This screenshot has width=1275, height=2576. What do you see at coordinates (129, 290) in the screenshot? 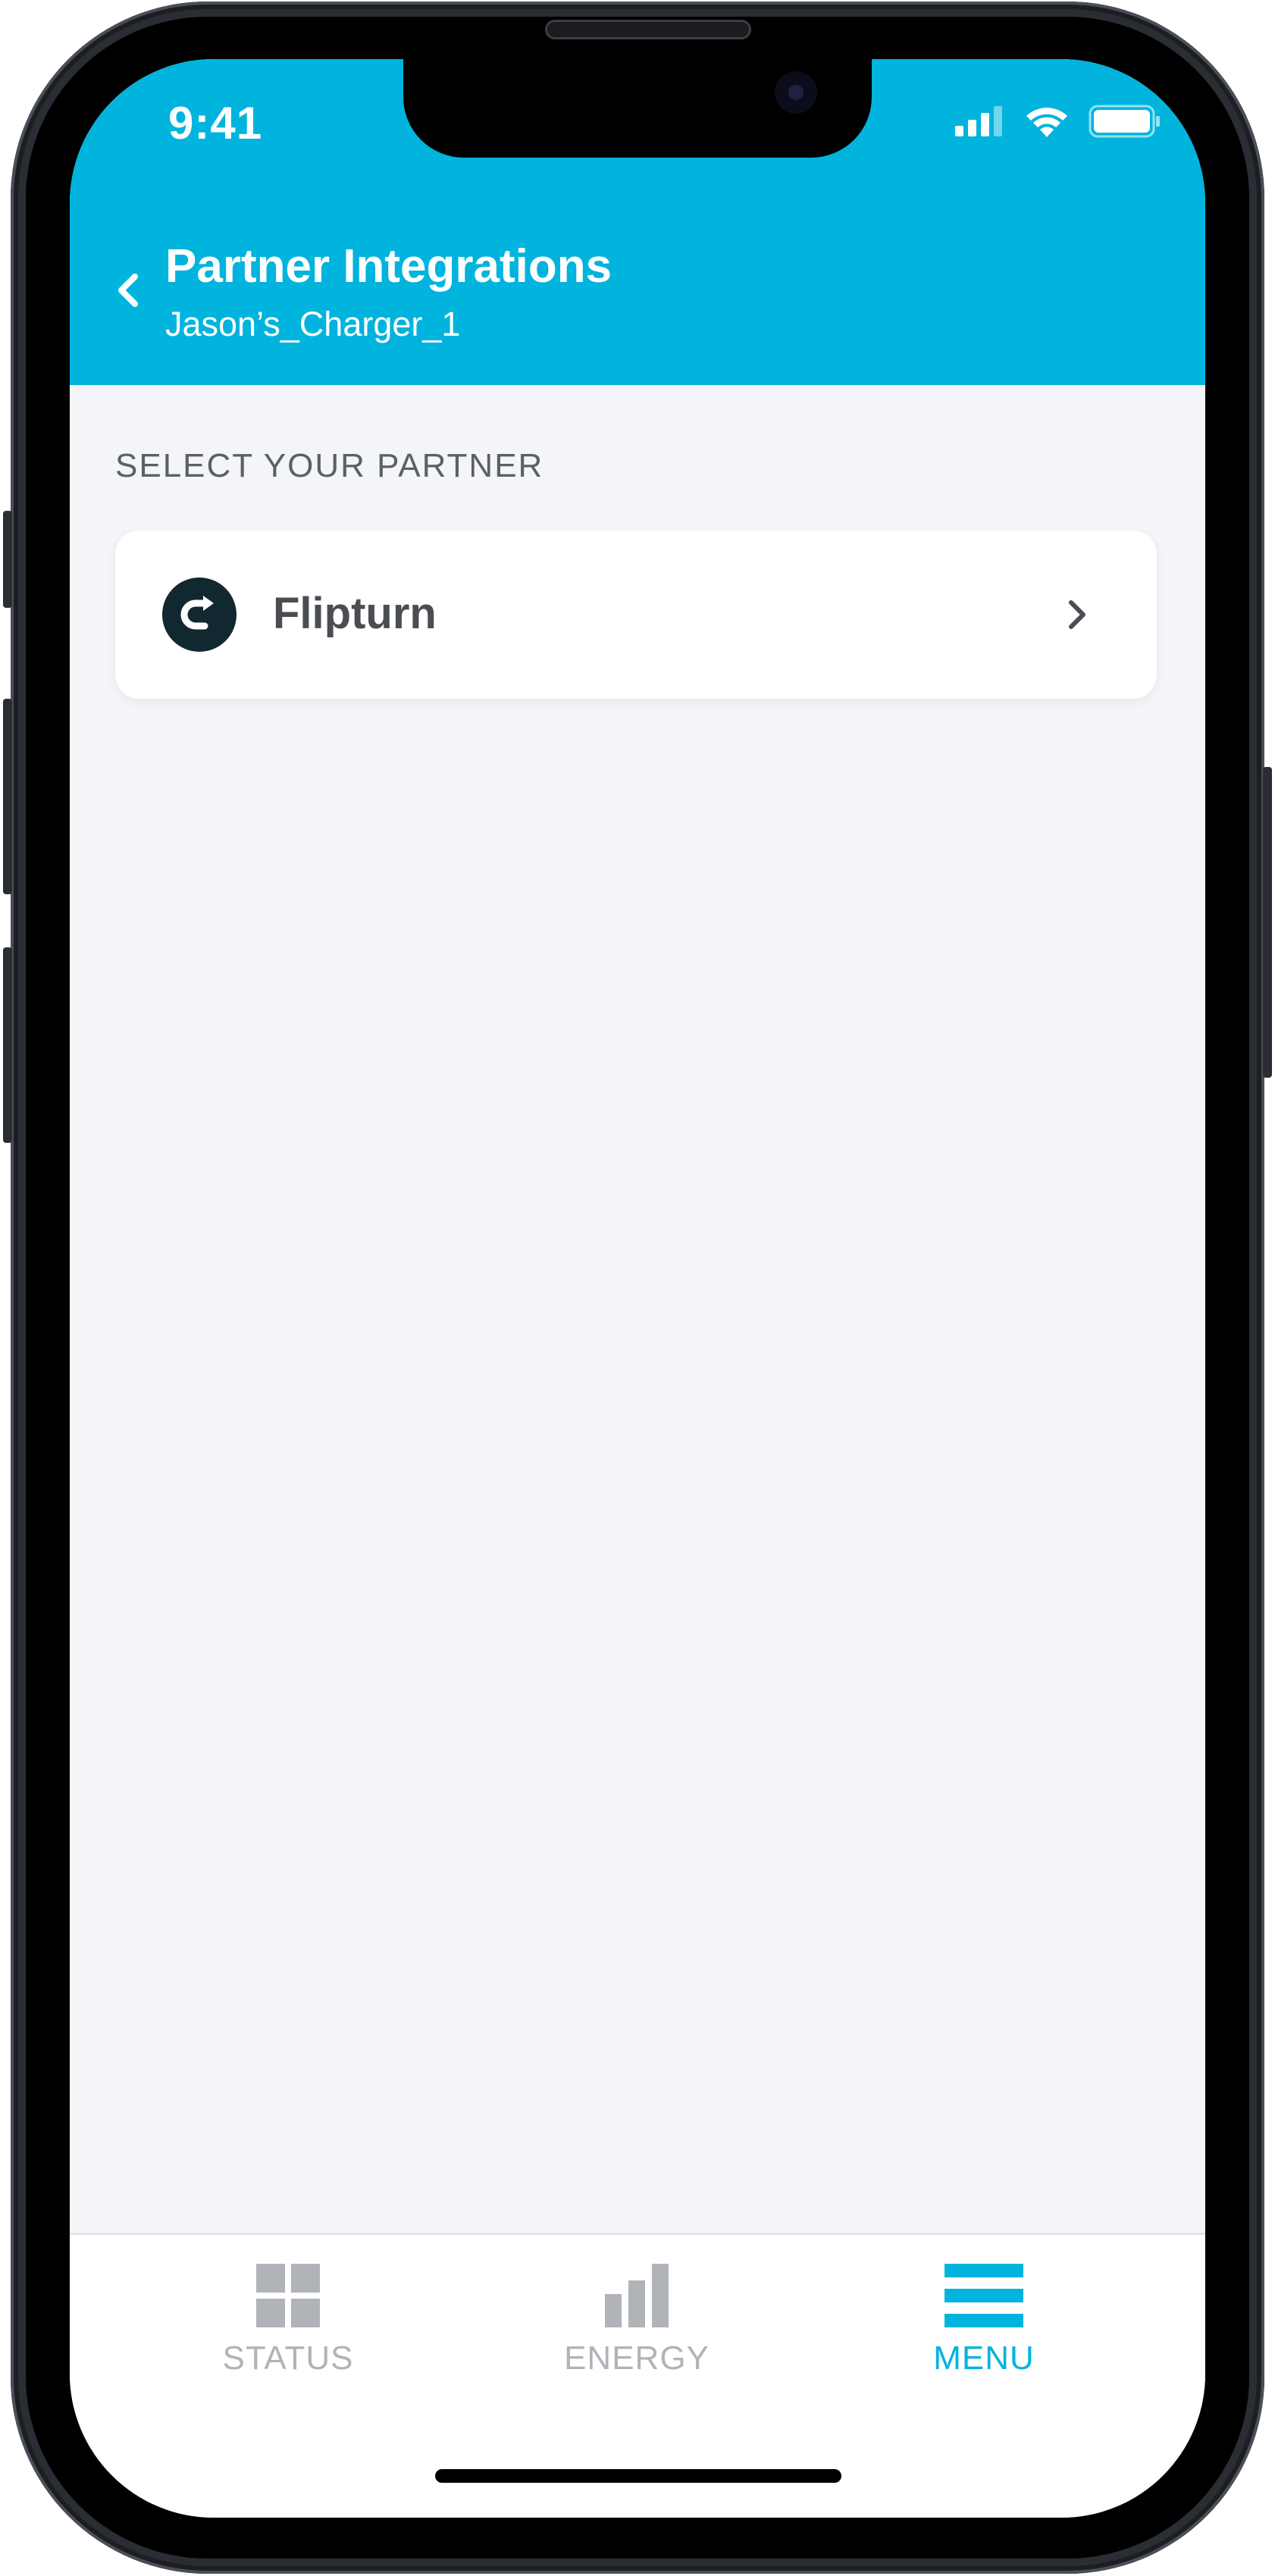
I see `back-chevron-icon` at bounding box center [129, 290].